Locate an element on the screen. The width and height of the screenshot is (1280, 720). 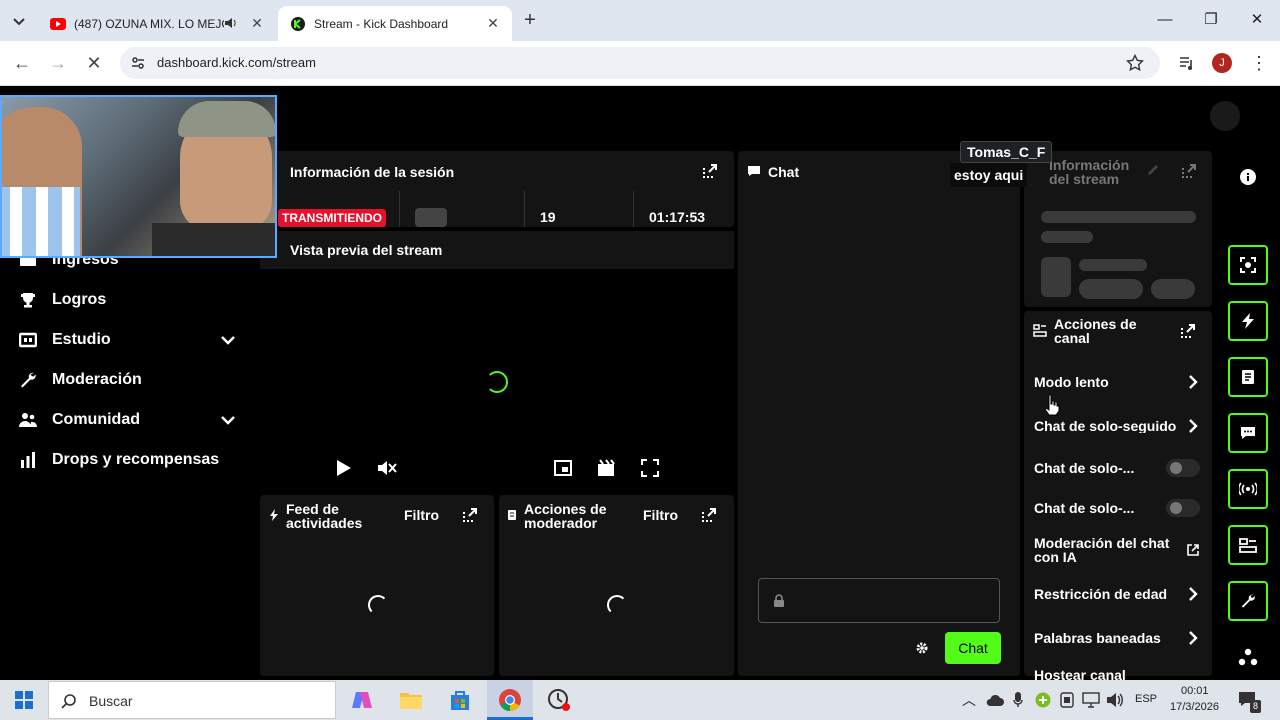
media-control-icon is located at coordinates (1187, 63).